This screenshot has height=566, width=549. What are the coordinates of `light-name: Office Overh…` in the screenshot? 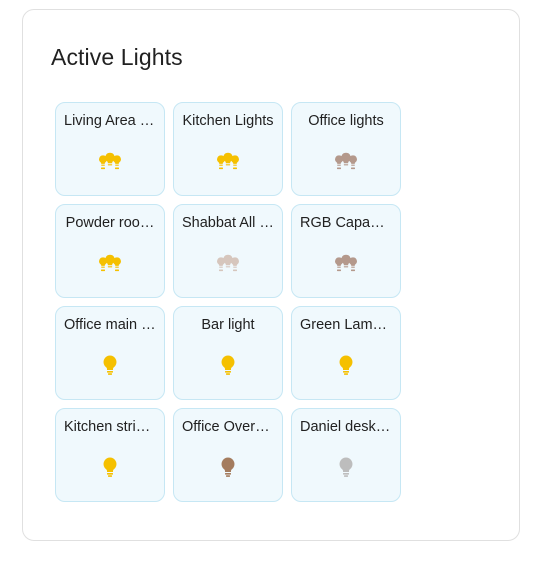 It's located at (228, 427).